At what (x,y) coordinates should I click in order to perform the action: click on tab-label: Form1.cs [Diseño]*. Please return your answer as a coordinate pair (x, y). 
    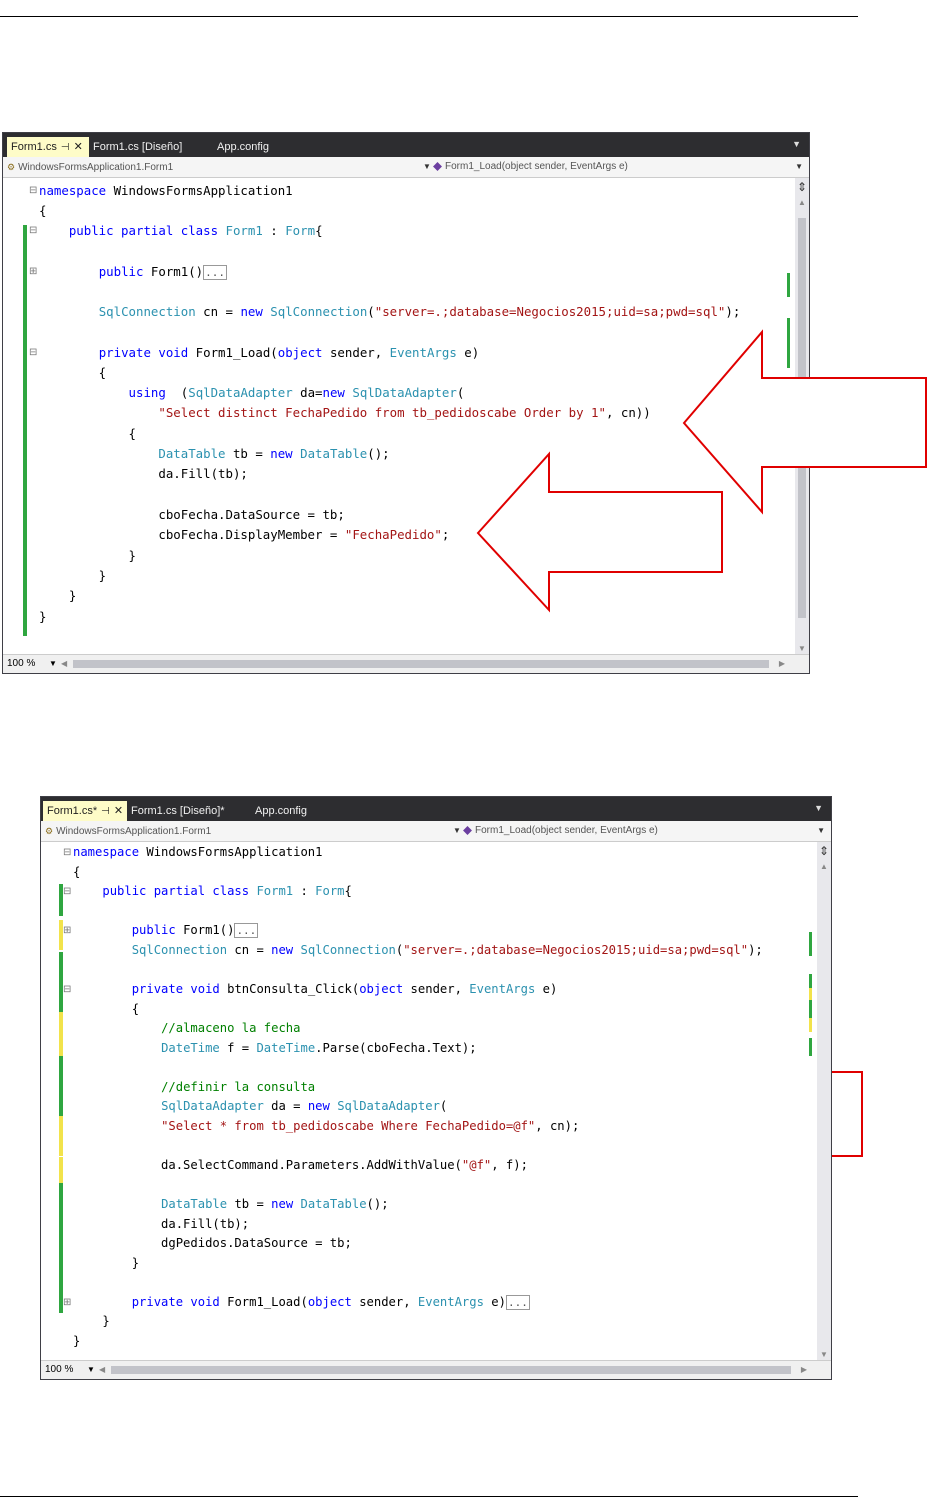
    Looking at the image, I should click on (178, 811).